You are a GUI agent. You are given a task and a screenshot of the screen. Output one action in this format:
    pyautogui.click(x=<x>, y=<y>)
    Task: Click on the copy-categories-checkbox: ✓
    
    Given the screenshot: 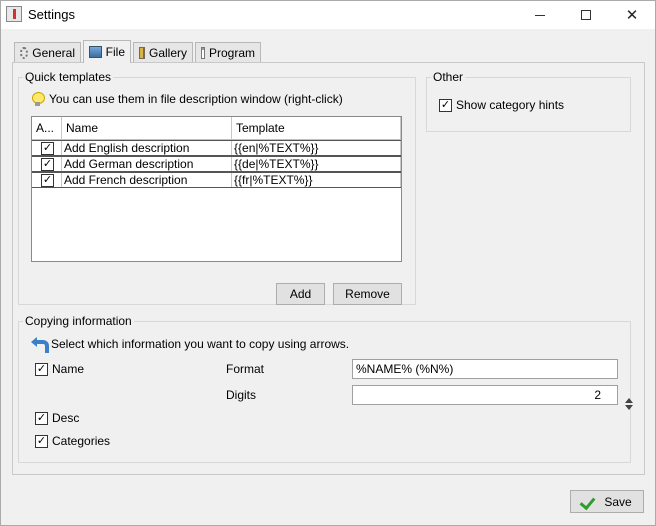 What is the action you would take?
    pyautogui.click(x=41, y=441)
    